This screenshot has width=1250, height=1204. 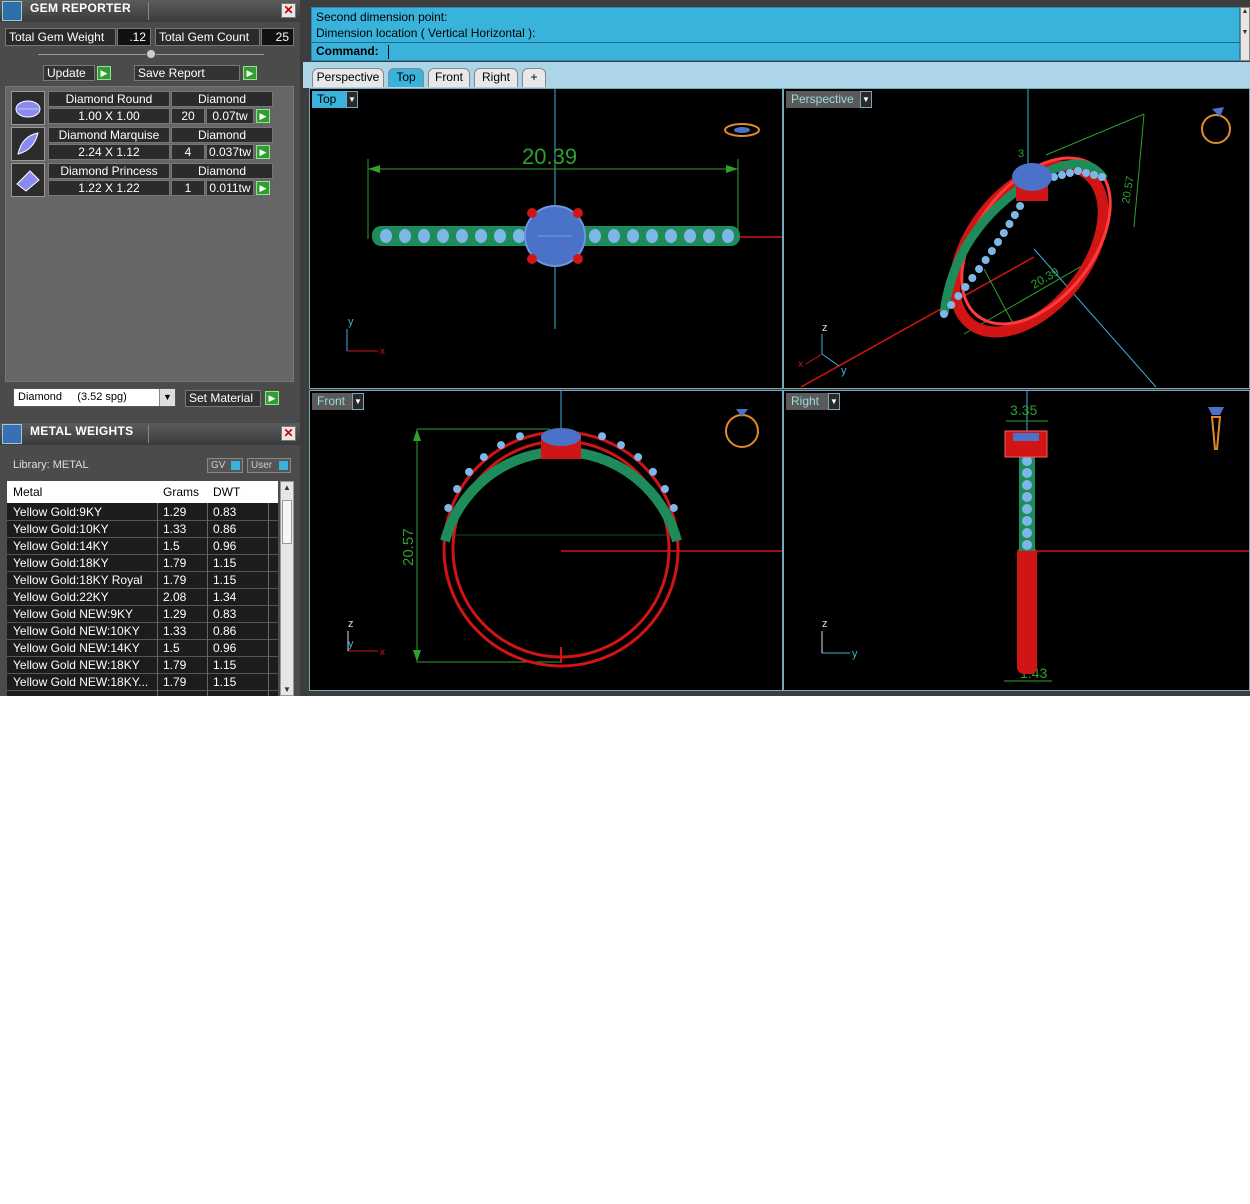 What do you see at coordinates (287, 588) in the screenshot?
I see `metal-table-scrollbar: ▲ ▼` at bounding box center [287, 588].